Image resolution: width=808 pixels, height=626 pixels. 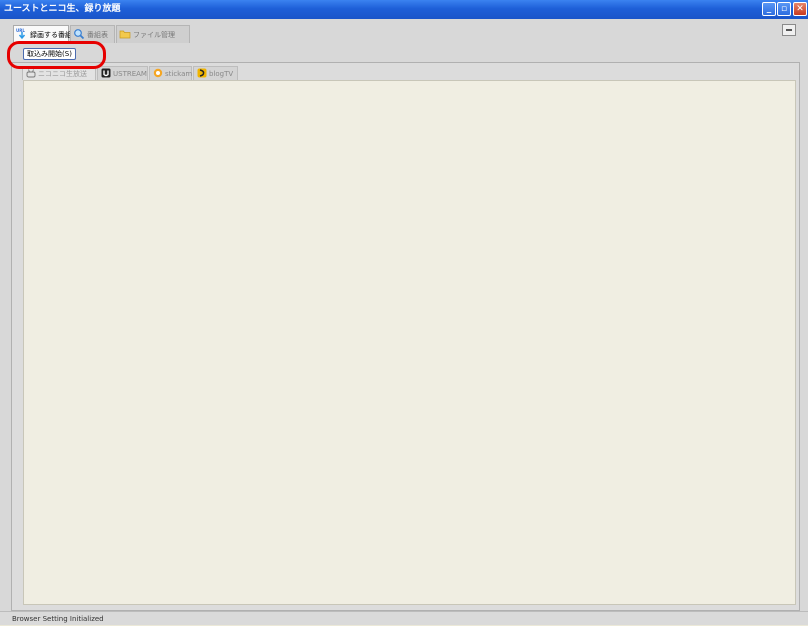 I want to click on niconico-icon, so click(x=31, y=73).